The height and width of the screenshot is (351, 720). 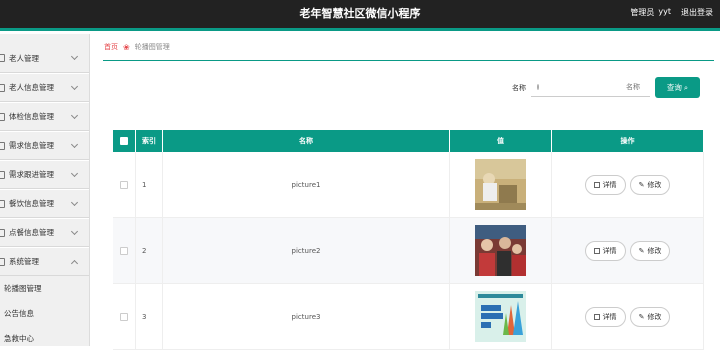 I want to click on sidebar-item-elder: 老人管理, so click(x=44, y=58).